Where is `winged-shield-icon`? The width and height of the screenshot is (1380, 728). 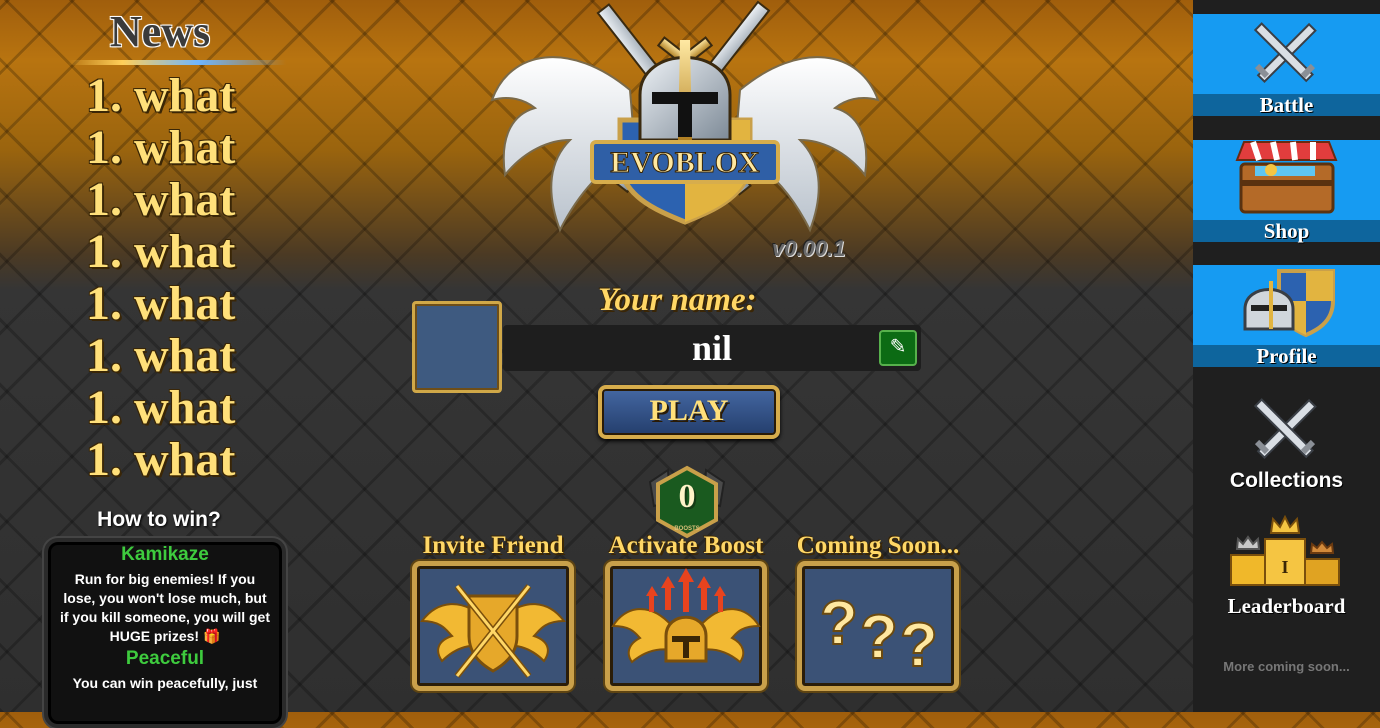 winged-shield-icon is located at coordinates (493, 631).